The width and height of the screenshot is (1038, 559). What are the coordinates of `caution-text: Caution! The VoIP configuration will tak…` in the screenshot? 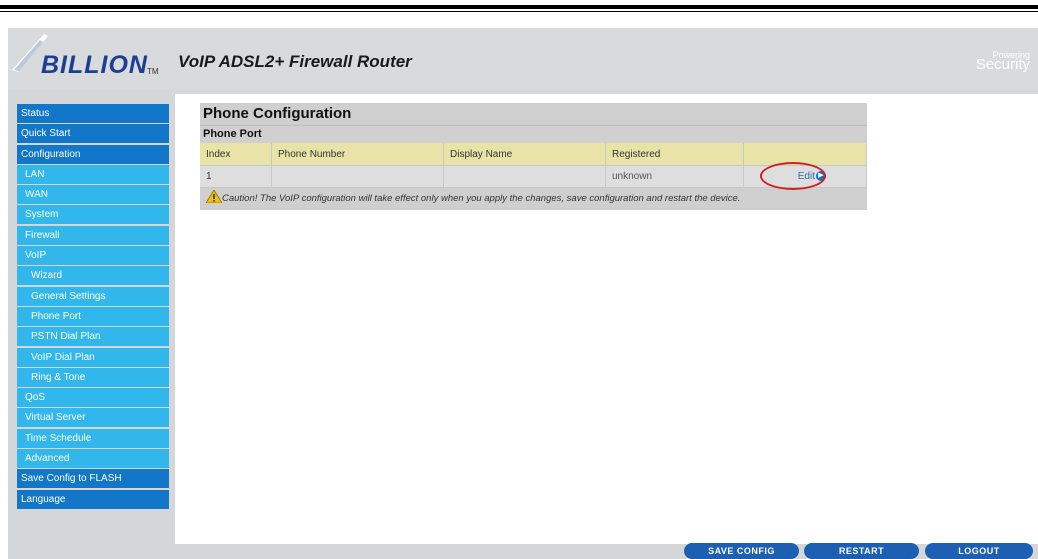 It's located at (481, 198).